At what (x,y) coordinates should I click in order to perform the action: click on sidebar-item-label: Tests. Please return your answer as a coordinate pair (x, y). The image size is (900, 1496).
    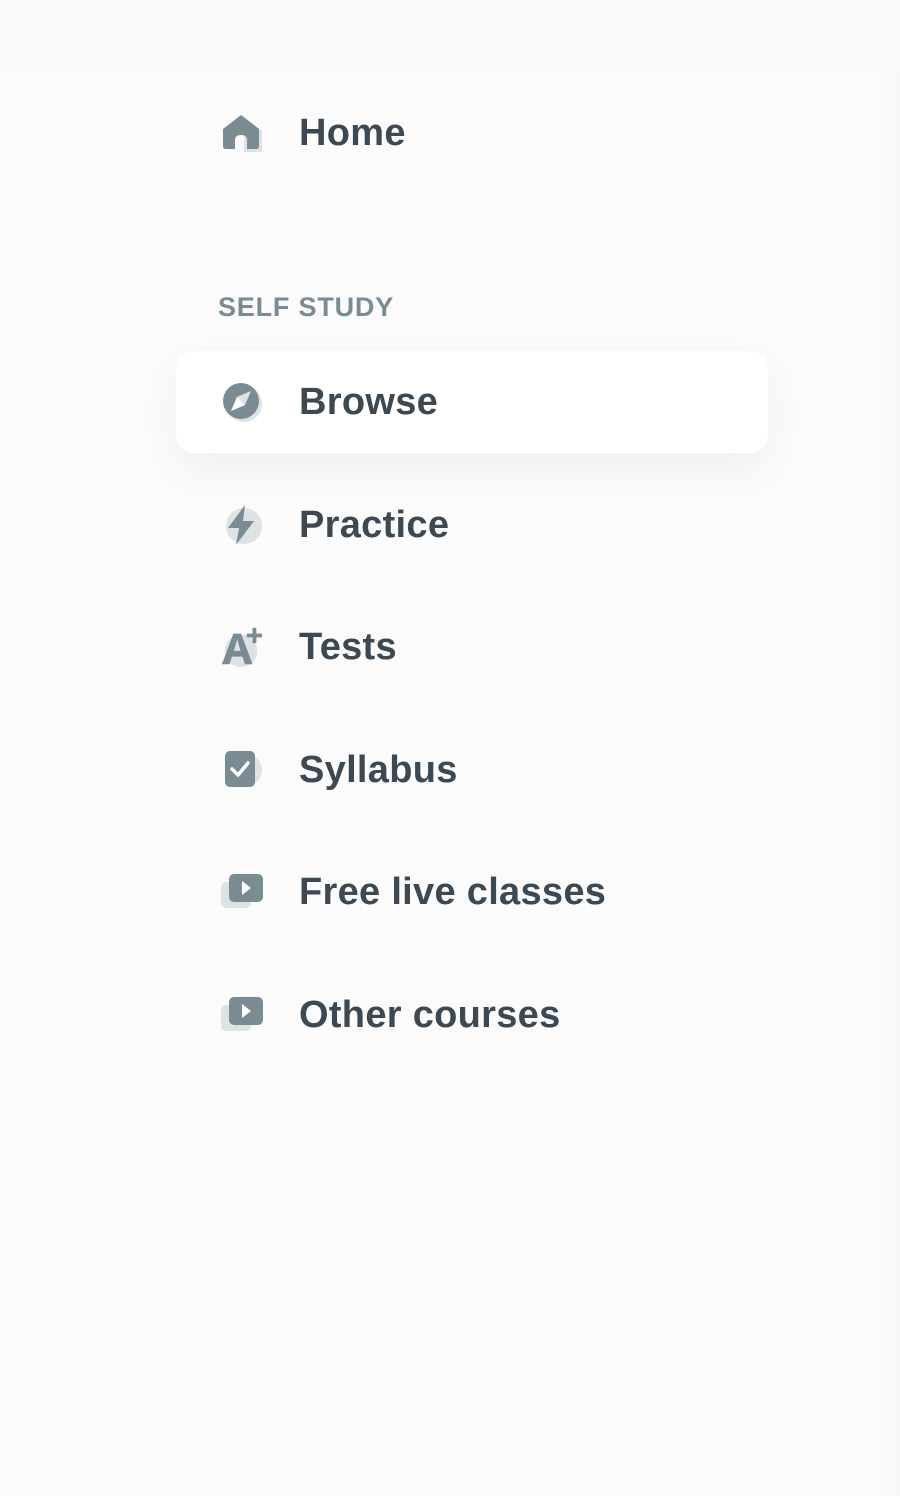
    Looking at the image, I should click on (348, 646).